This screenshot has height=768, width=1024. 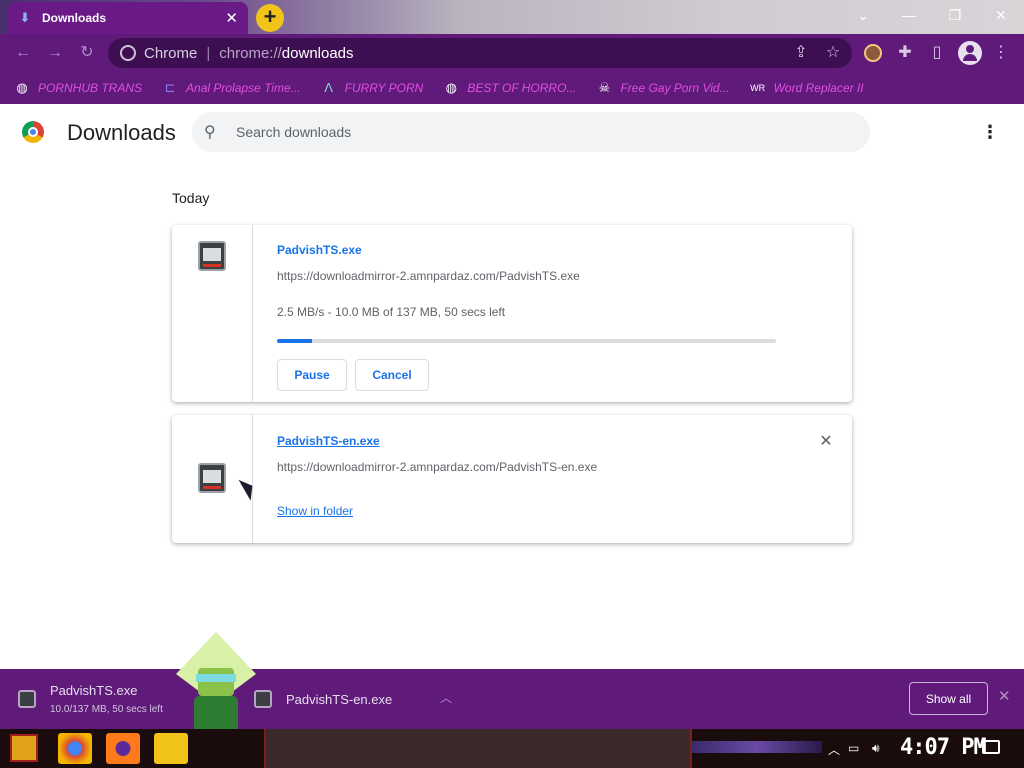 I want to click on network-icon: ▭, so click(x=853, y=748).